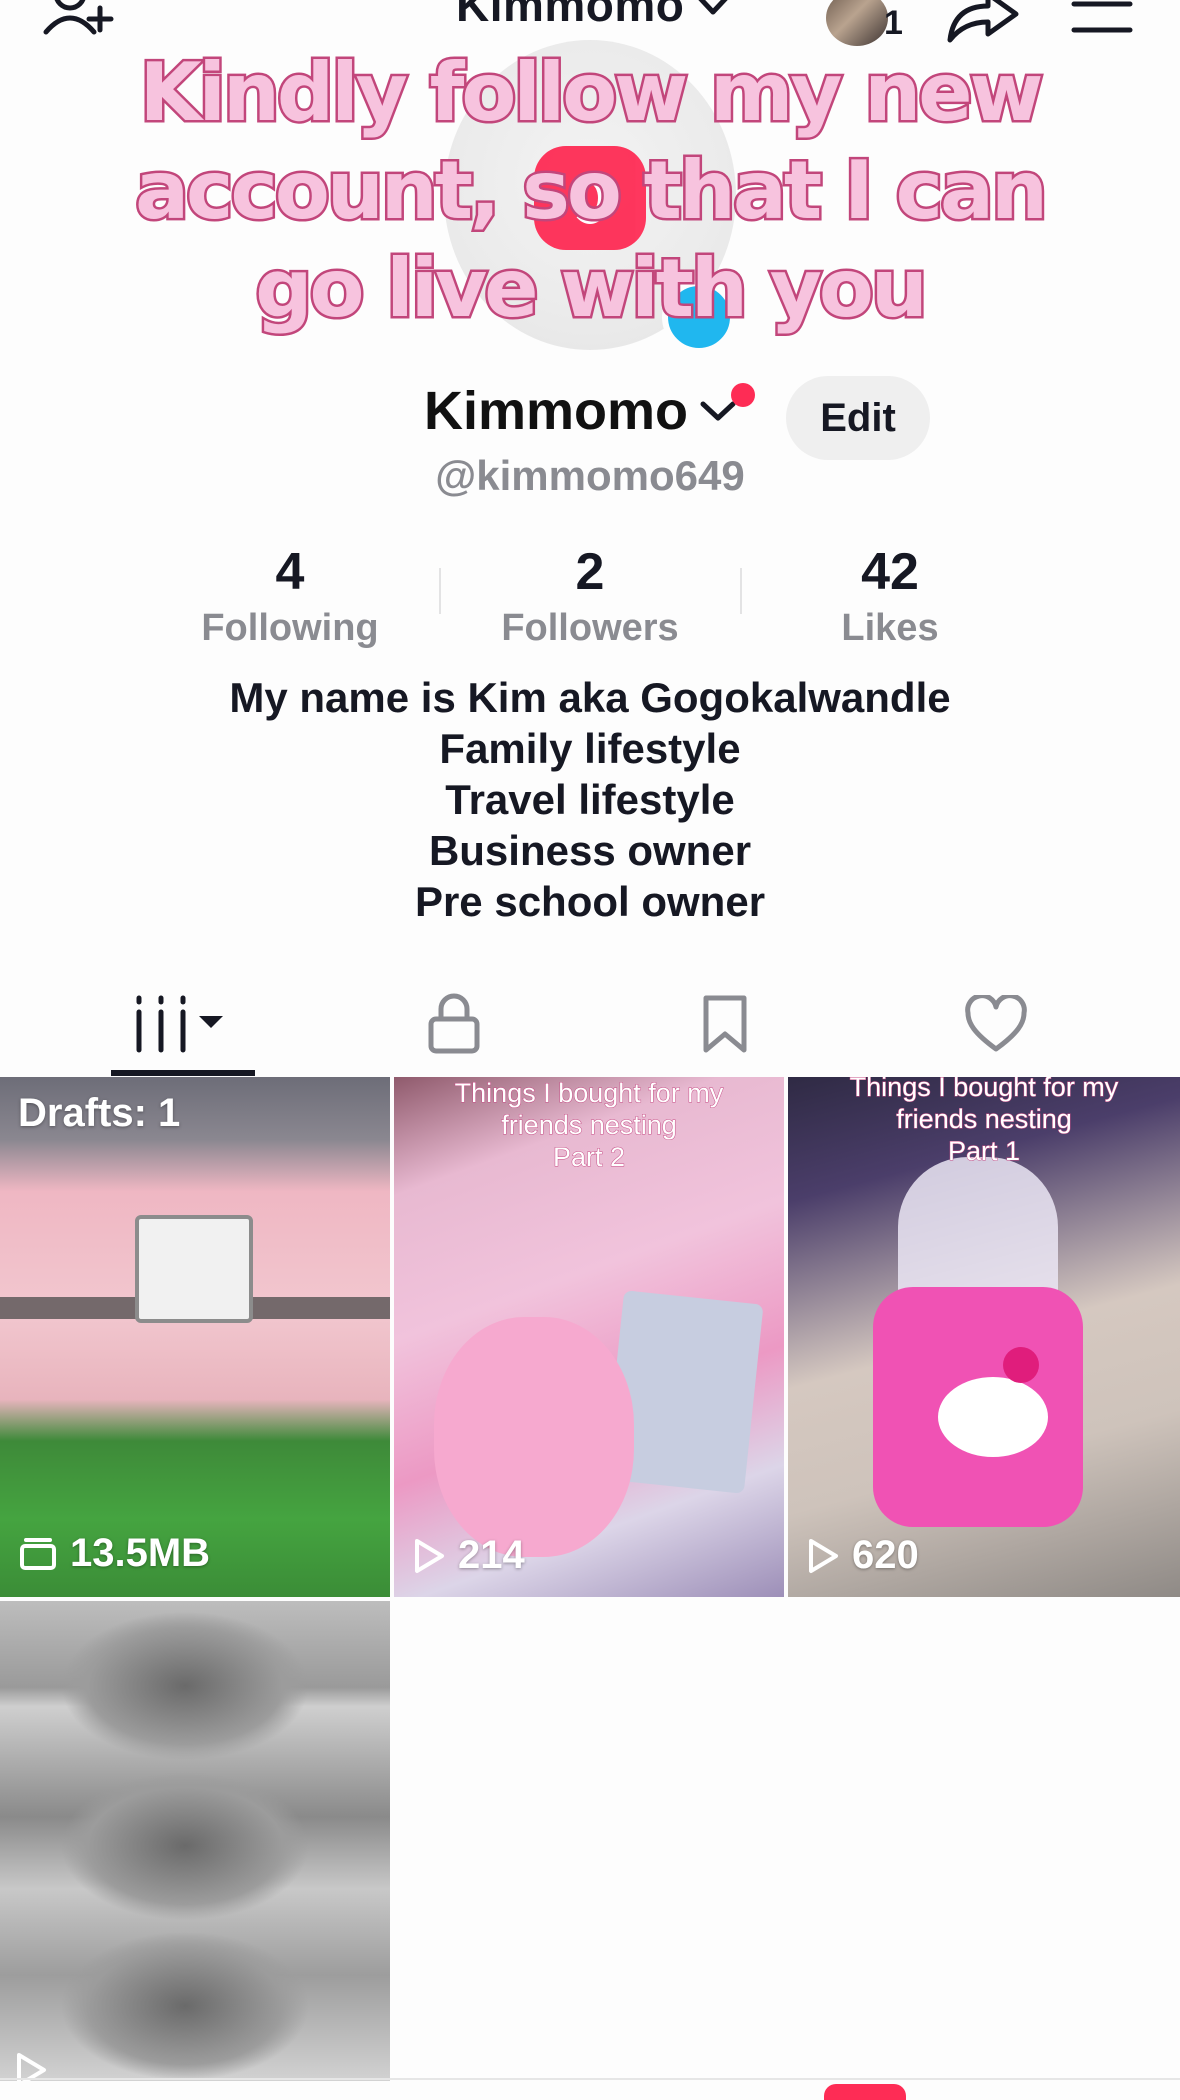  Describe the element at coordinates (590, 1024) in the screenshot. I see `profile-tabs` at that location.